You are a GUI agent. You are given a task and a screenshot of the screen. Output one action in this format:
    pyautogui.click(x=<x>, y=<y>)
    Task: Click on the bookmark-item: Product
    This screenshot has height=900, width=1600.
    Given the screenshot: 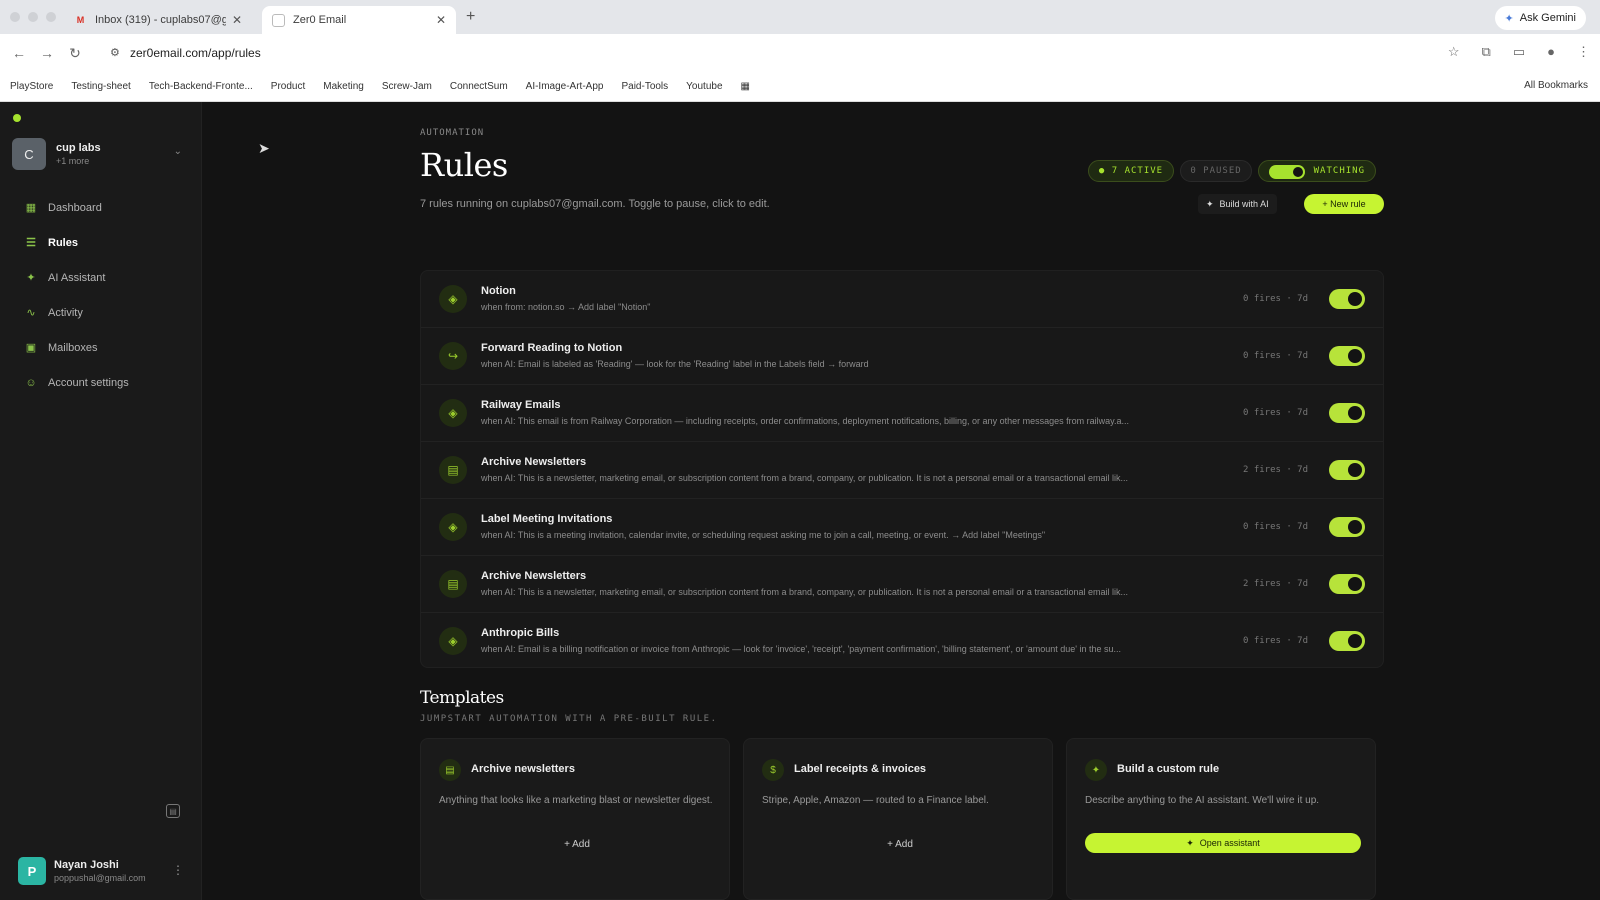 What is the action you would take?
    pyautogui.click(x=288, y=86)
    